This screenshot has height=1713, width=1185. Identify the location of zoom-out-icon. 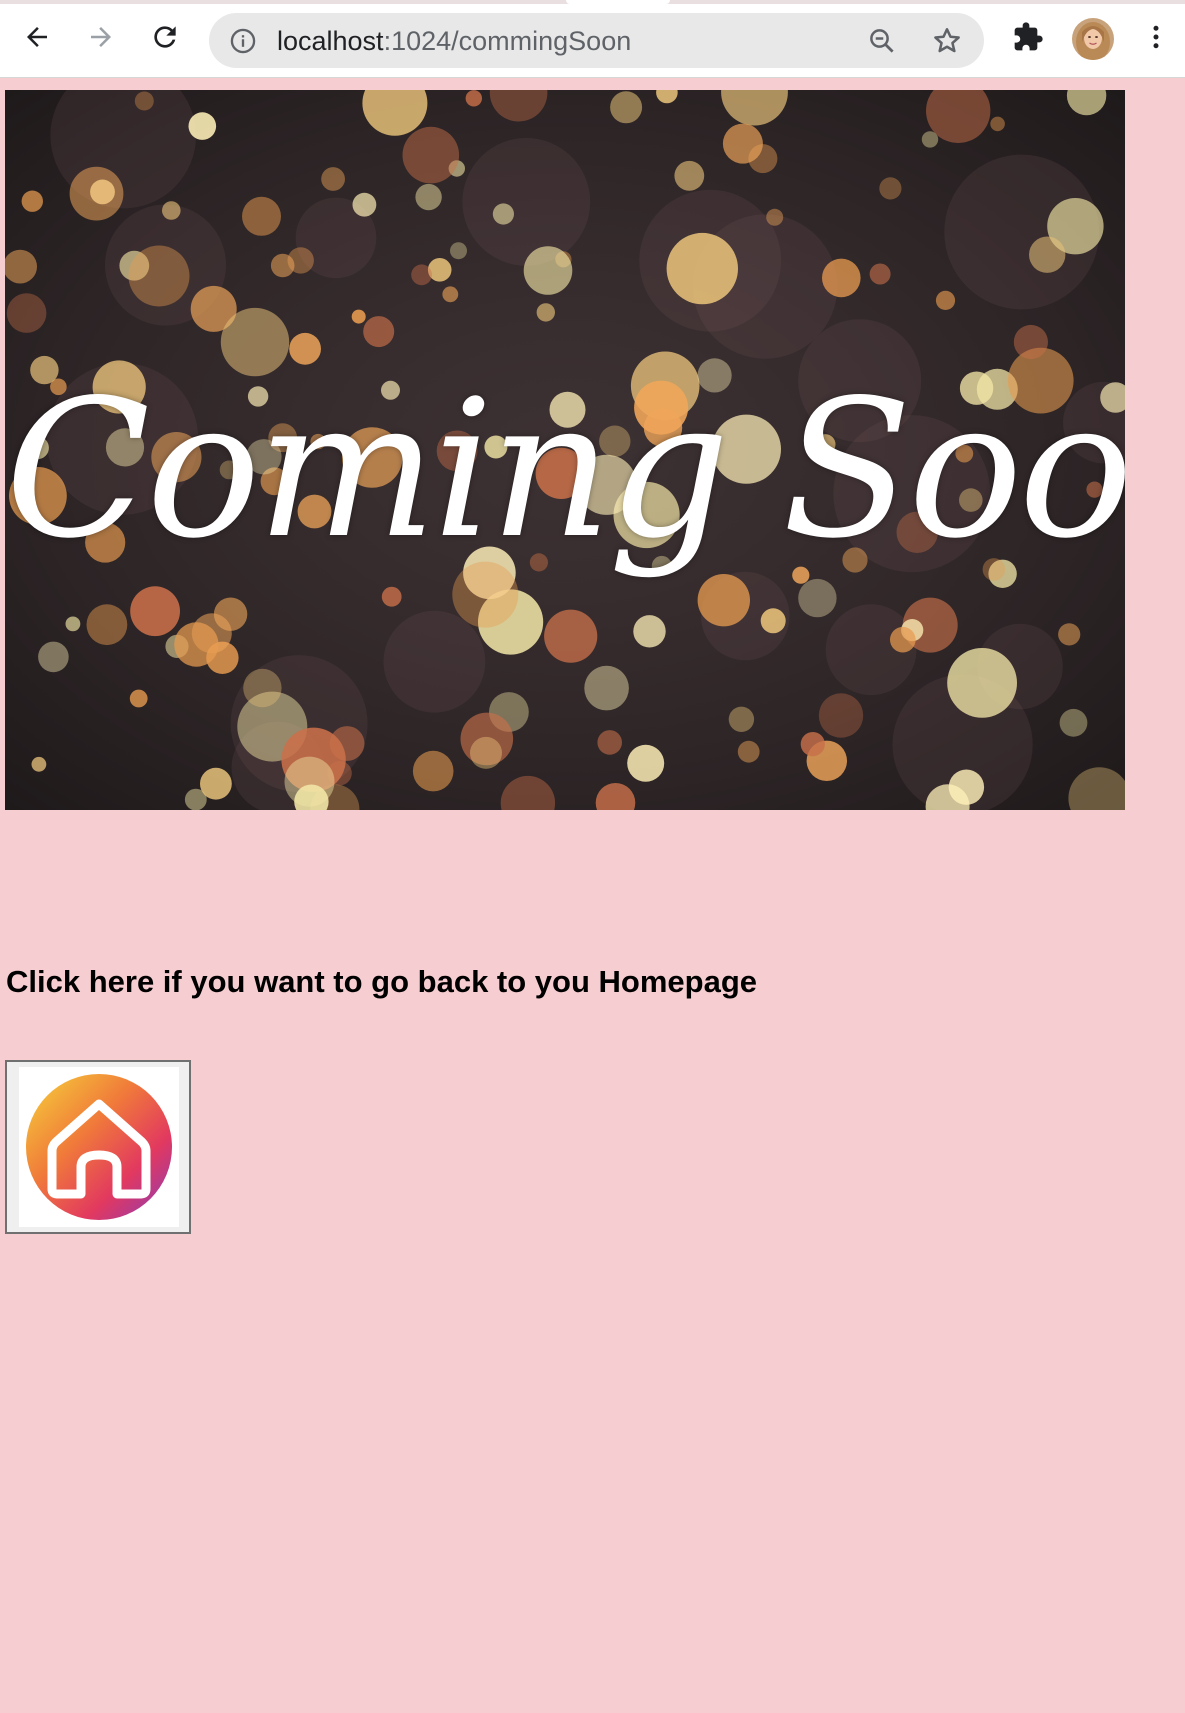
(882, 41).